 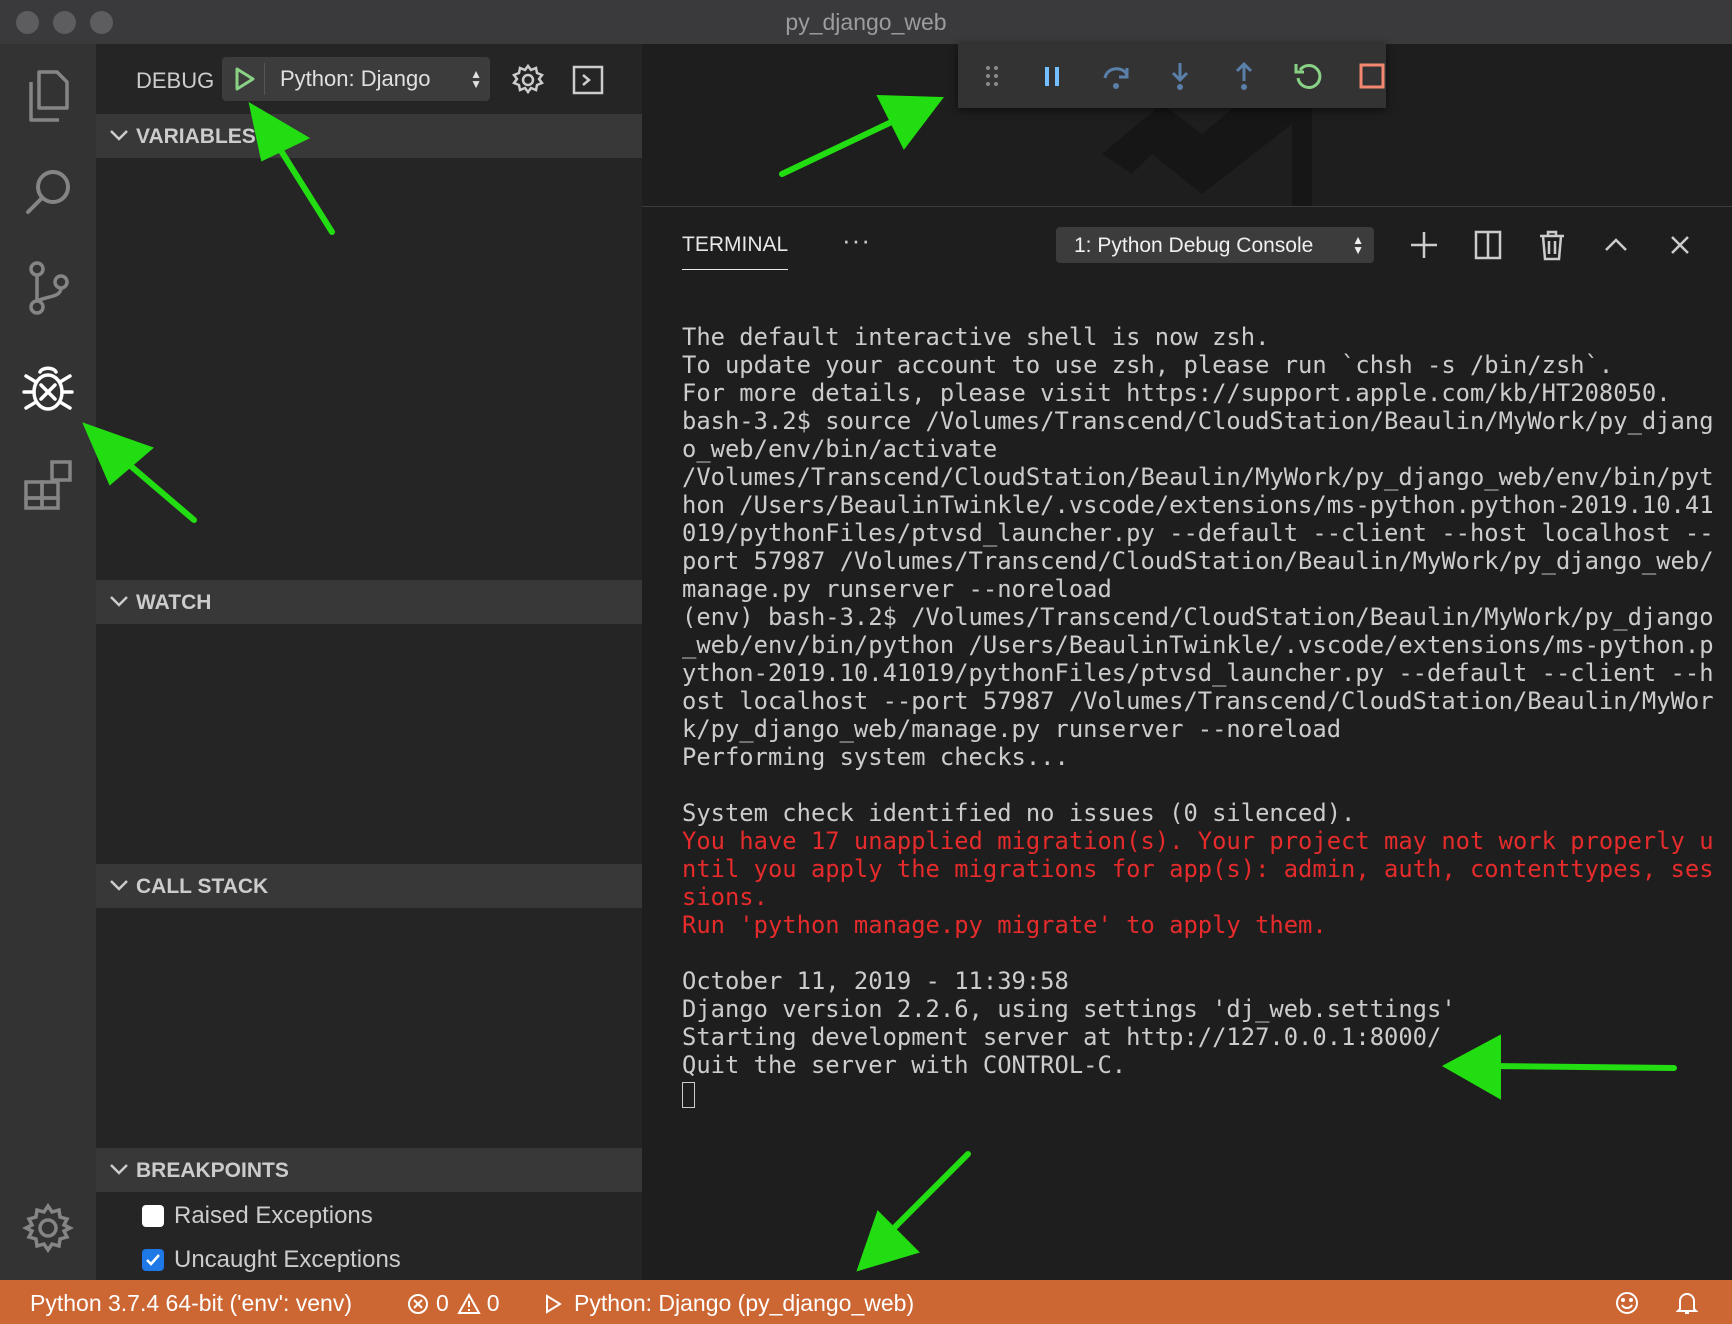 What do you see at coordinates (174, 602) in the screenshot?
I see `section-title: WATCH` at bounding box center [174, 602].